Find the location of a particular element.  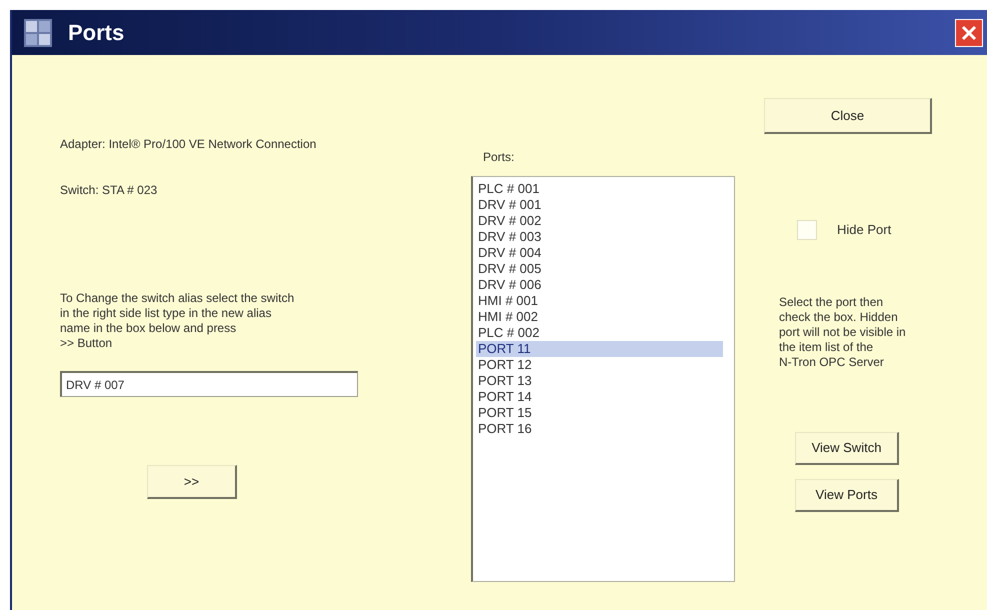

ports-label: Ports: is located at coordinates (499, 157).